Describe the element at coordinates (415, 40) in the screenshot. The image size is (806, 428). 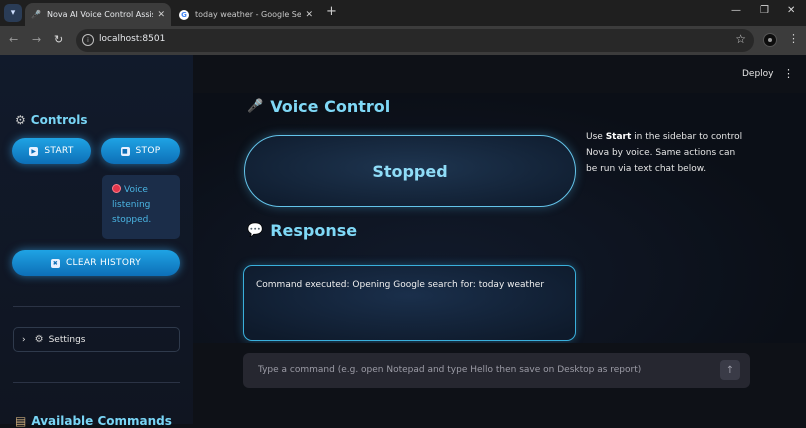
I see `address-bar: i localhost:8501 ☆` at that location.